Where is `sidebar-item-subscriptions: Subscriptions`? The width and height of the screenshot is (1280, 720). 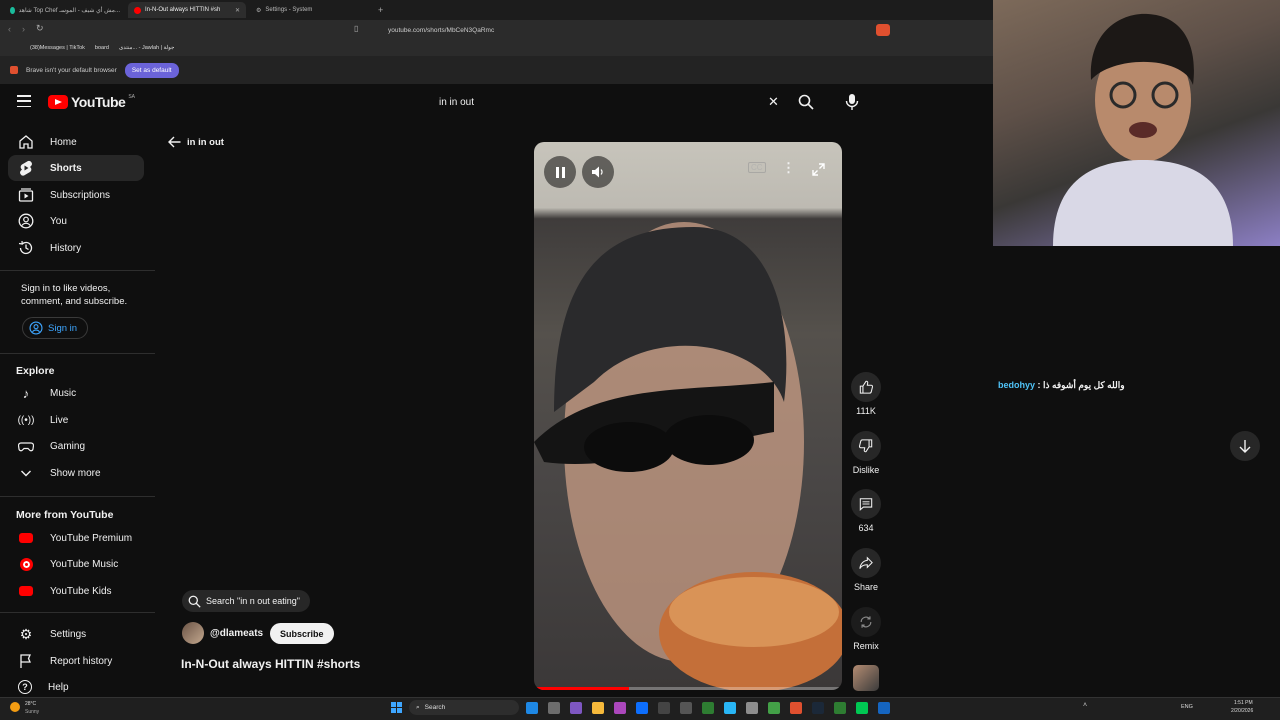
sidebar-item-subscriptions: Subscriptions is located at coordinates (76, 195).